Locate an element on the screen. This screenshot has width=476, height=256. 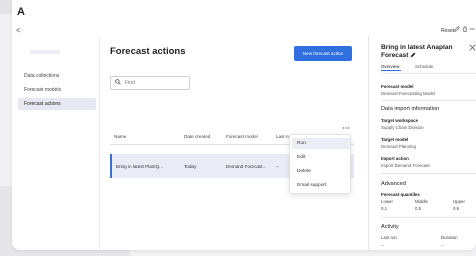
target-model-label: Target model is located at coordinates (395, 139).